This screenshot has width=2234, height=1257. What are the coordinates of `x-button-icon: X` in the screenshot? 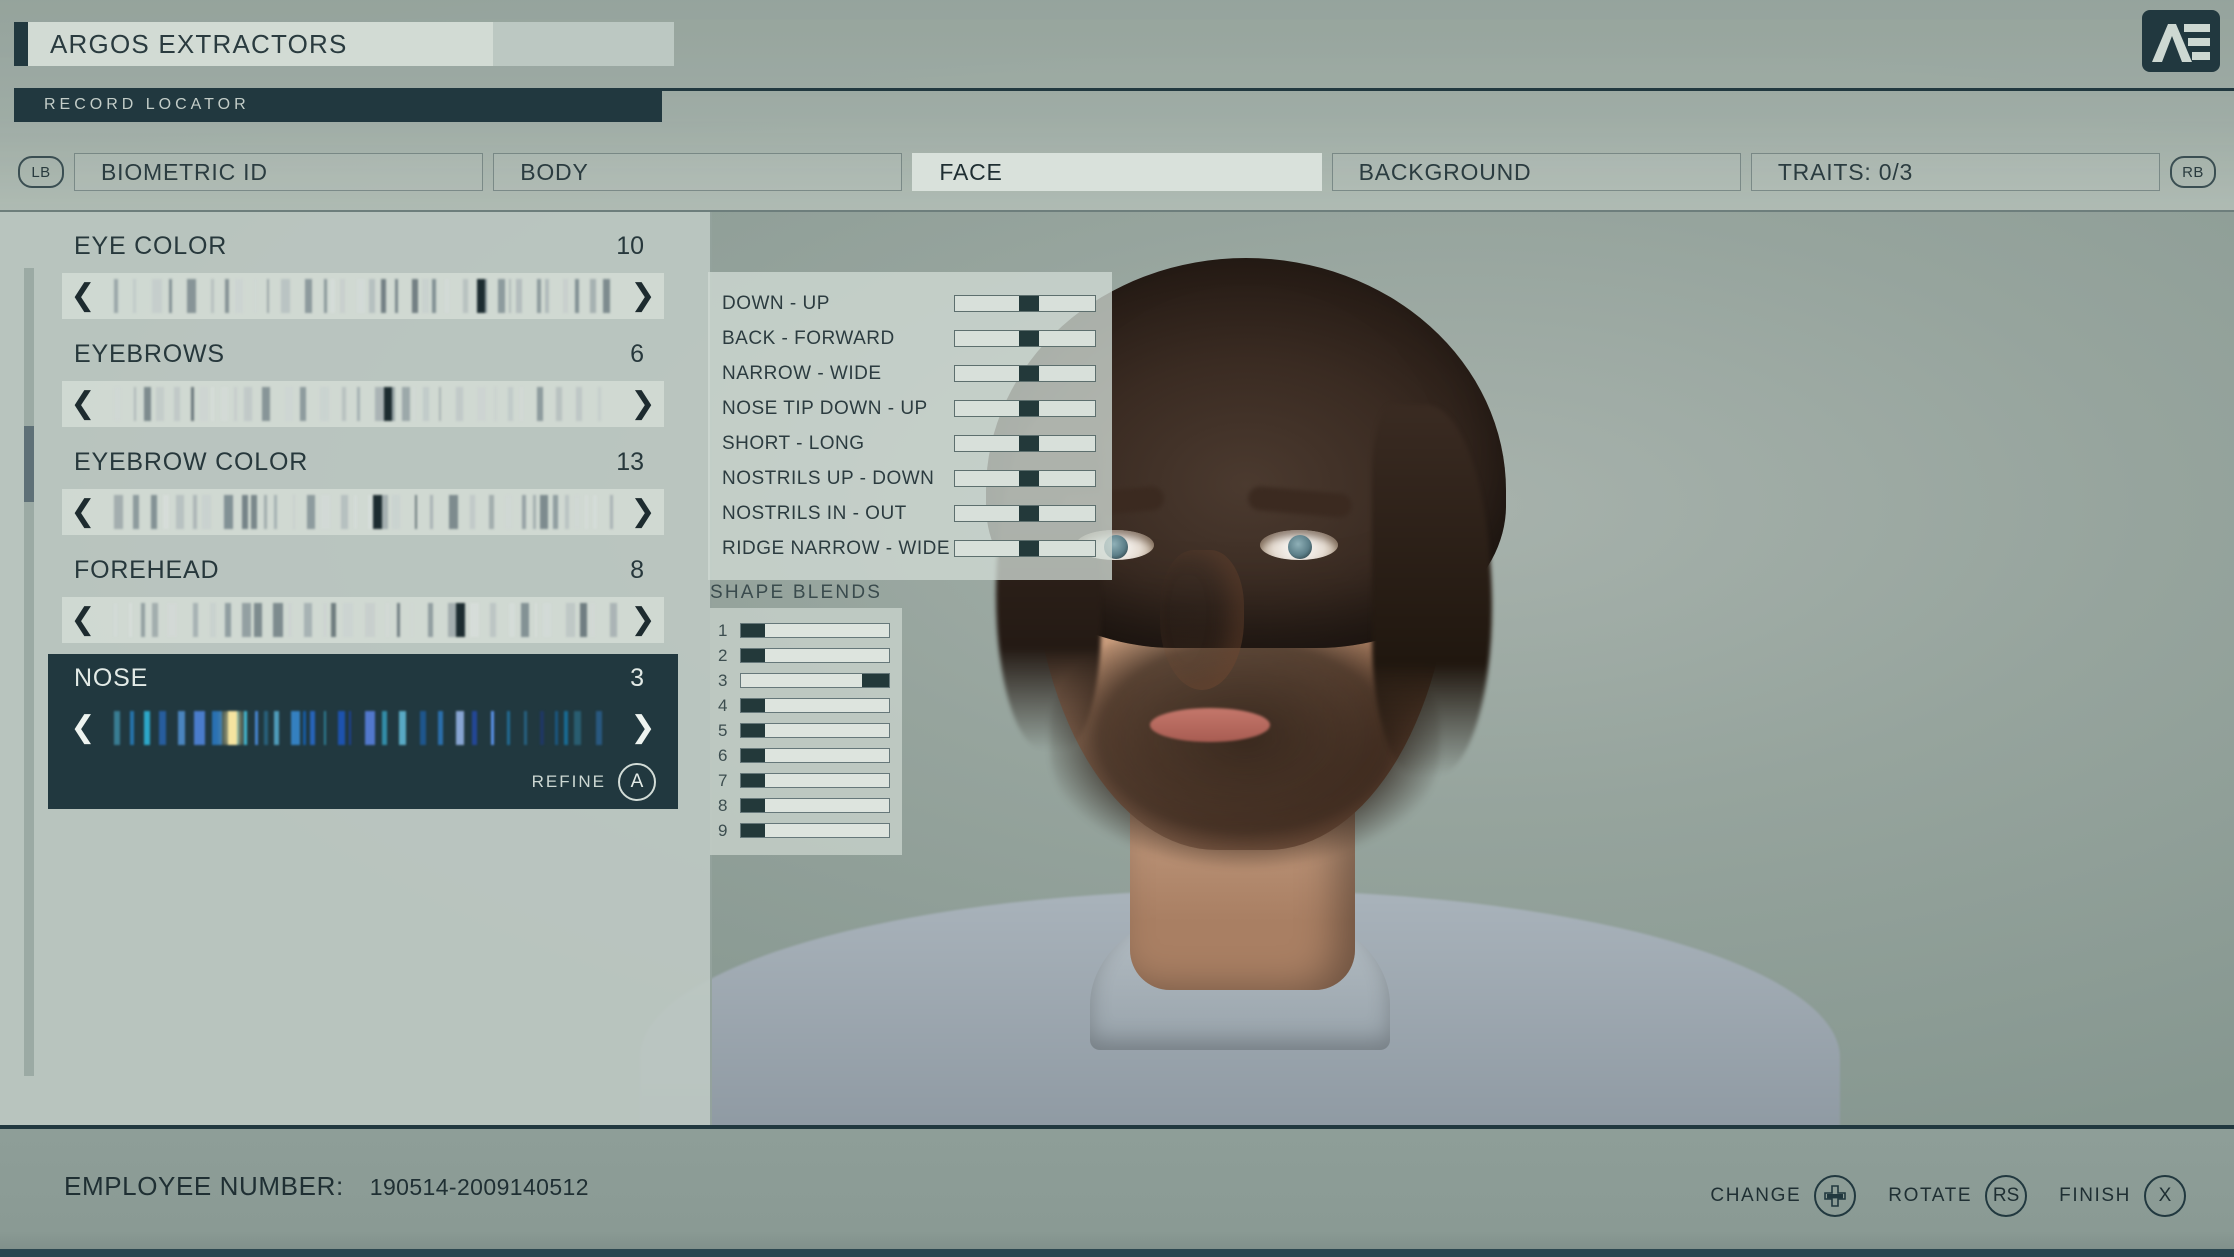 It's located at (2165, 1196).